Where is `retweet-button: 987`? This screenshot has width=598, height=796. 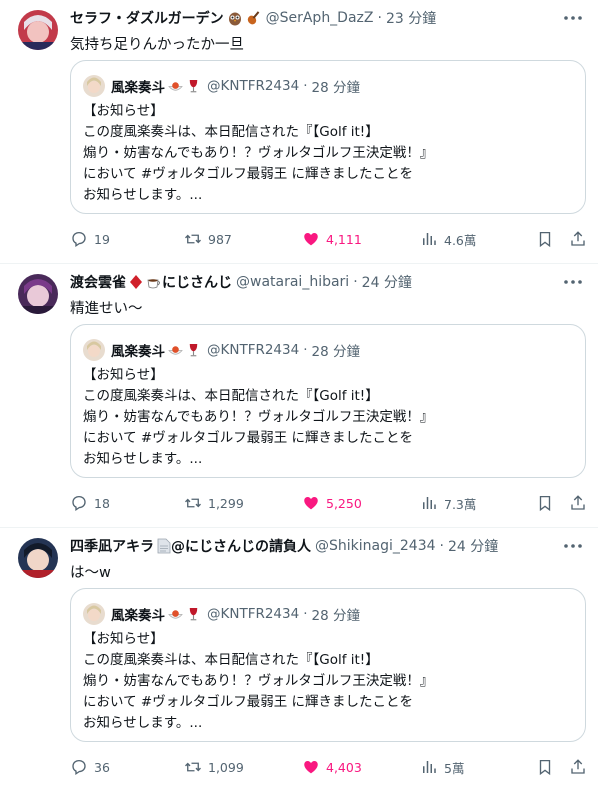 retweet-button: 987 is located at coordinates (208, 239).